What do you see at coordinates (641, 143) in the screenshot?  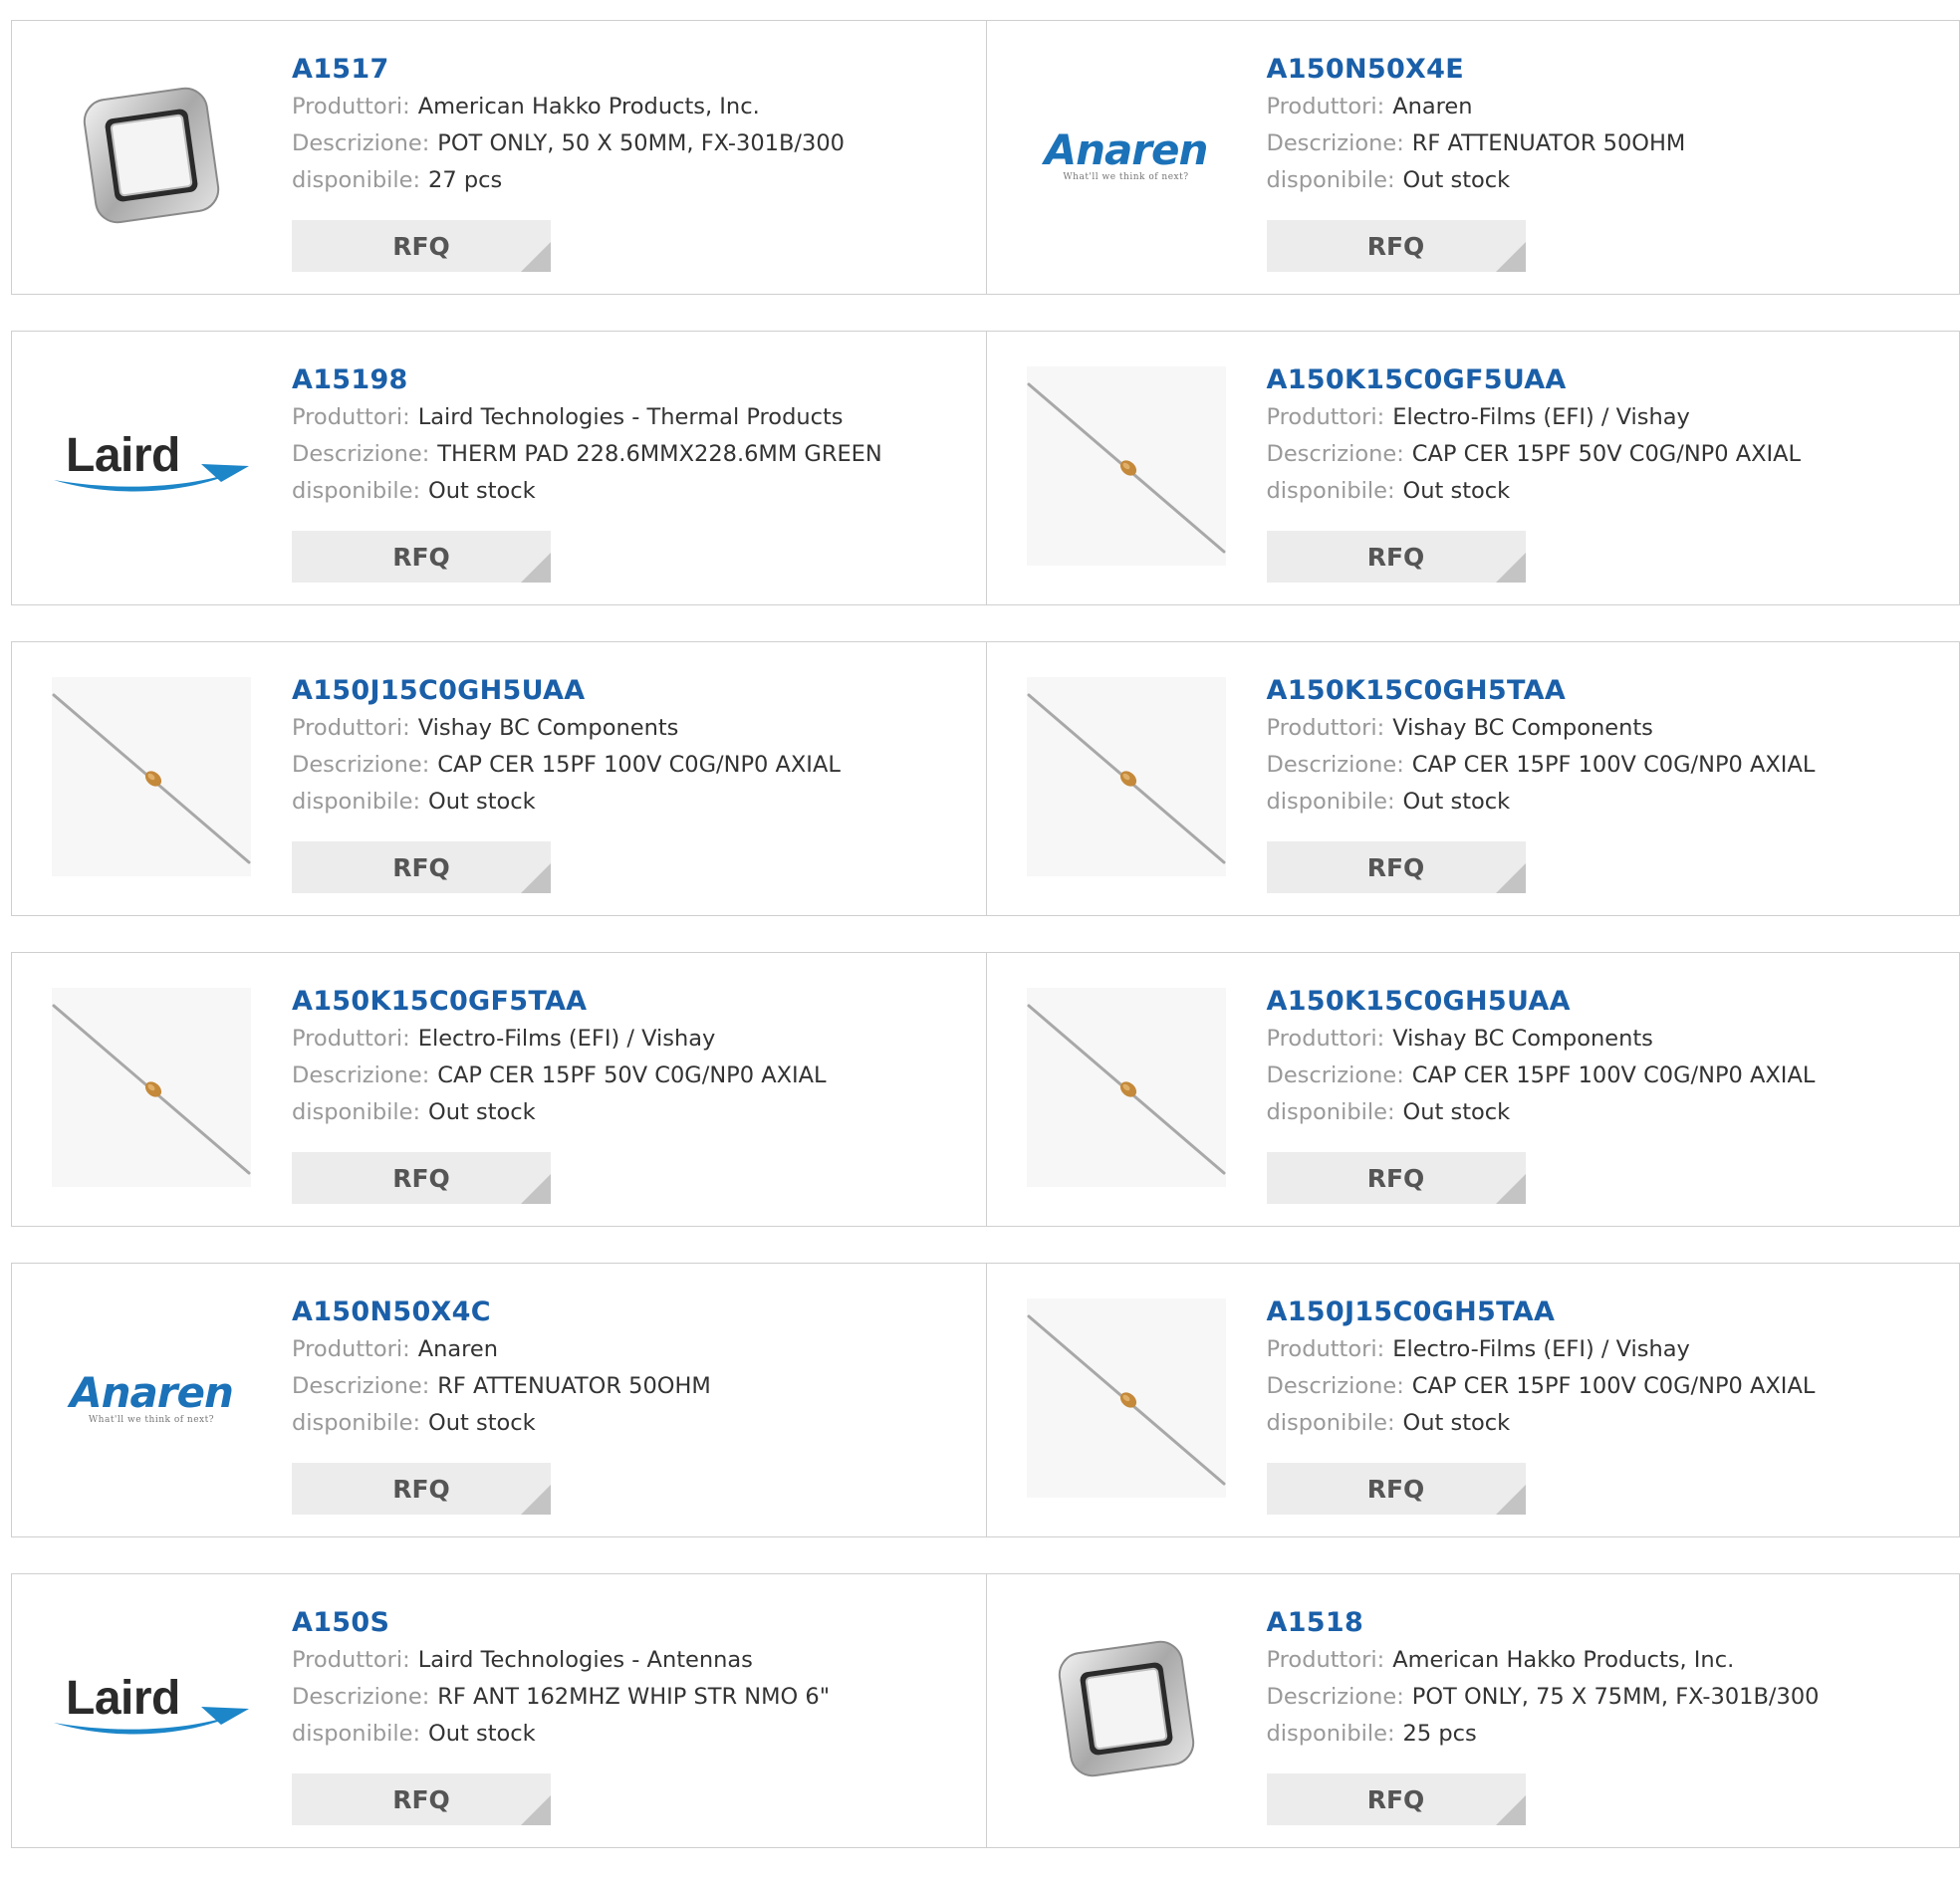 I see `description-value: POT ONLY, 50 X 50MM, FX-301B/300` at bounding box center [641, 143].